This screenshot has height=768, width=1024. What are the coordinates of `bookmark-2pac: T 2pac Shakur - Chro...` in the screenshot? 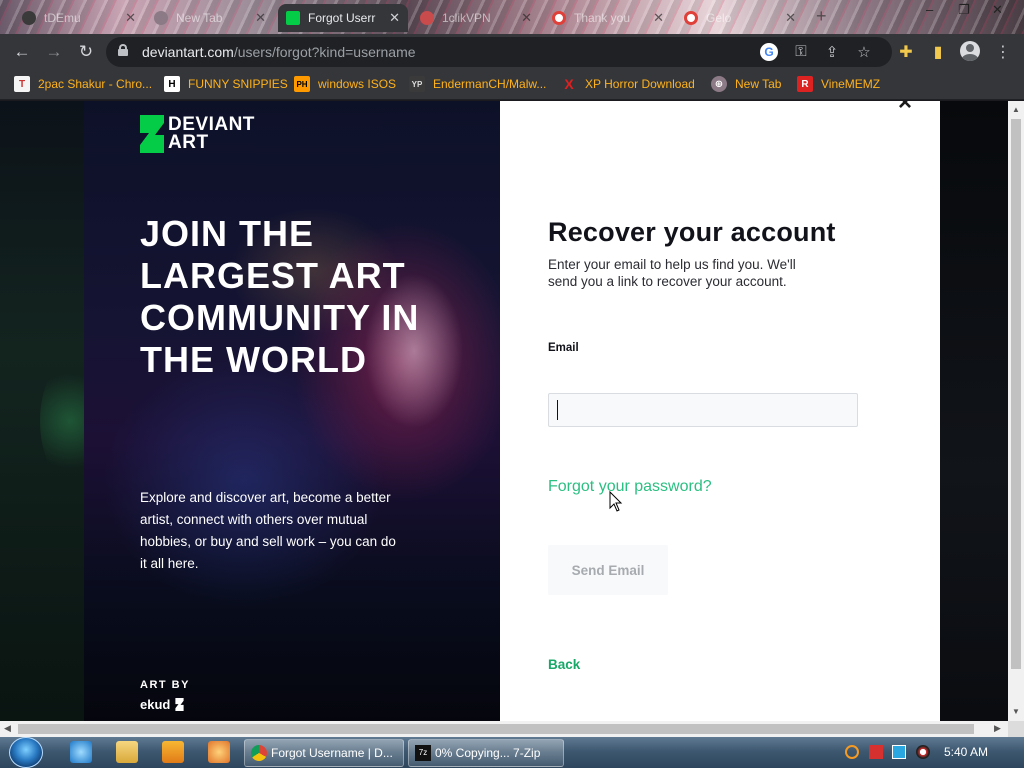 It's located at (83, 84).